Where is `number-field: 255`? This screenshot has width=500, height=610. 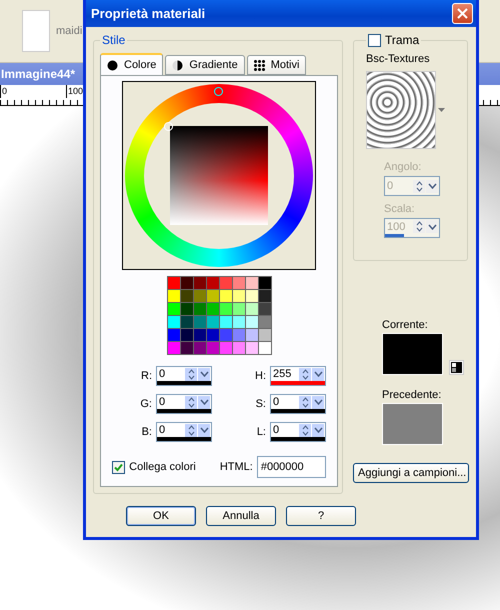
number-field: 255 is located at coordinates (298, 376).